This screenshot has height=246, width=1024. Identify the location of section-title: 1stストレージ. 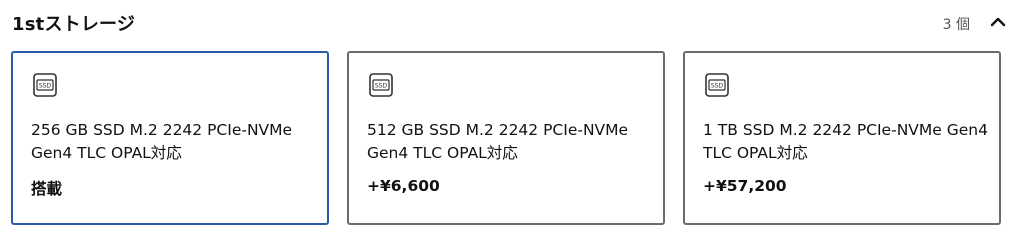
(74, 24).